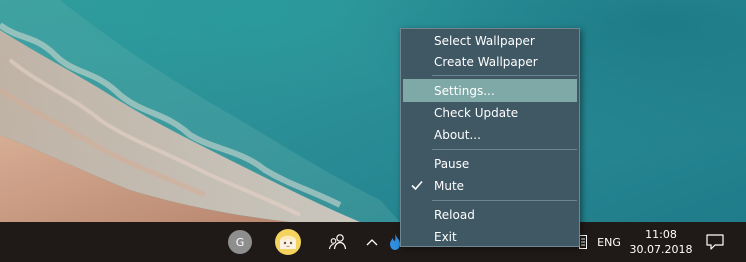  I want to click on anime-avatar-icon, so click(288, 242).